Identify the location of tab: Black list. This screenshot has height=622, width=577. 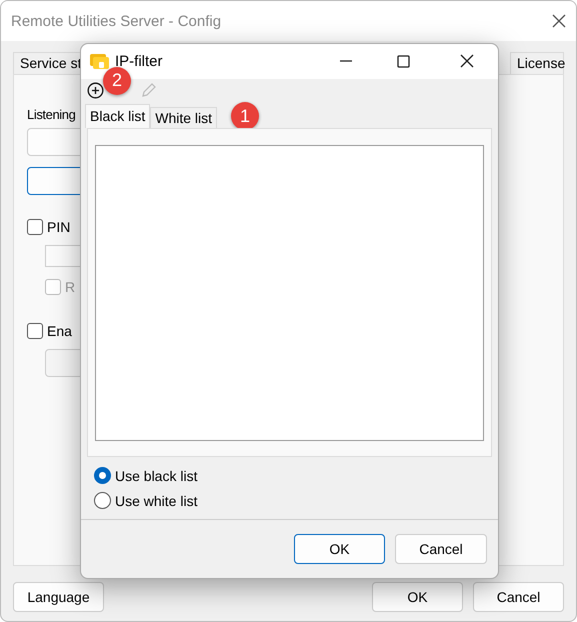
(117, 116).